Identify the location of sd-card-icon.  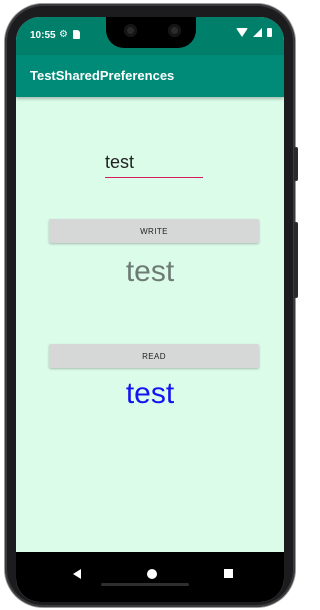
(76, 34).